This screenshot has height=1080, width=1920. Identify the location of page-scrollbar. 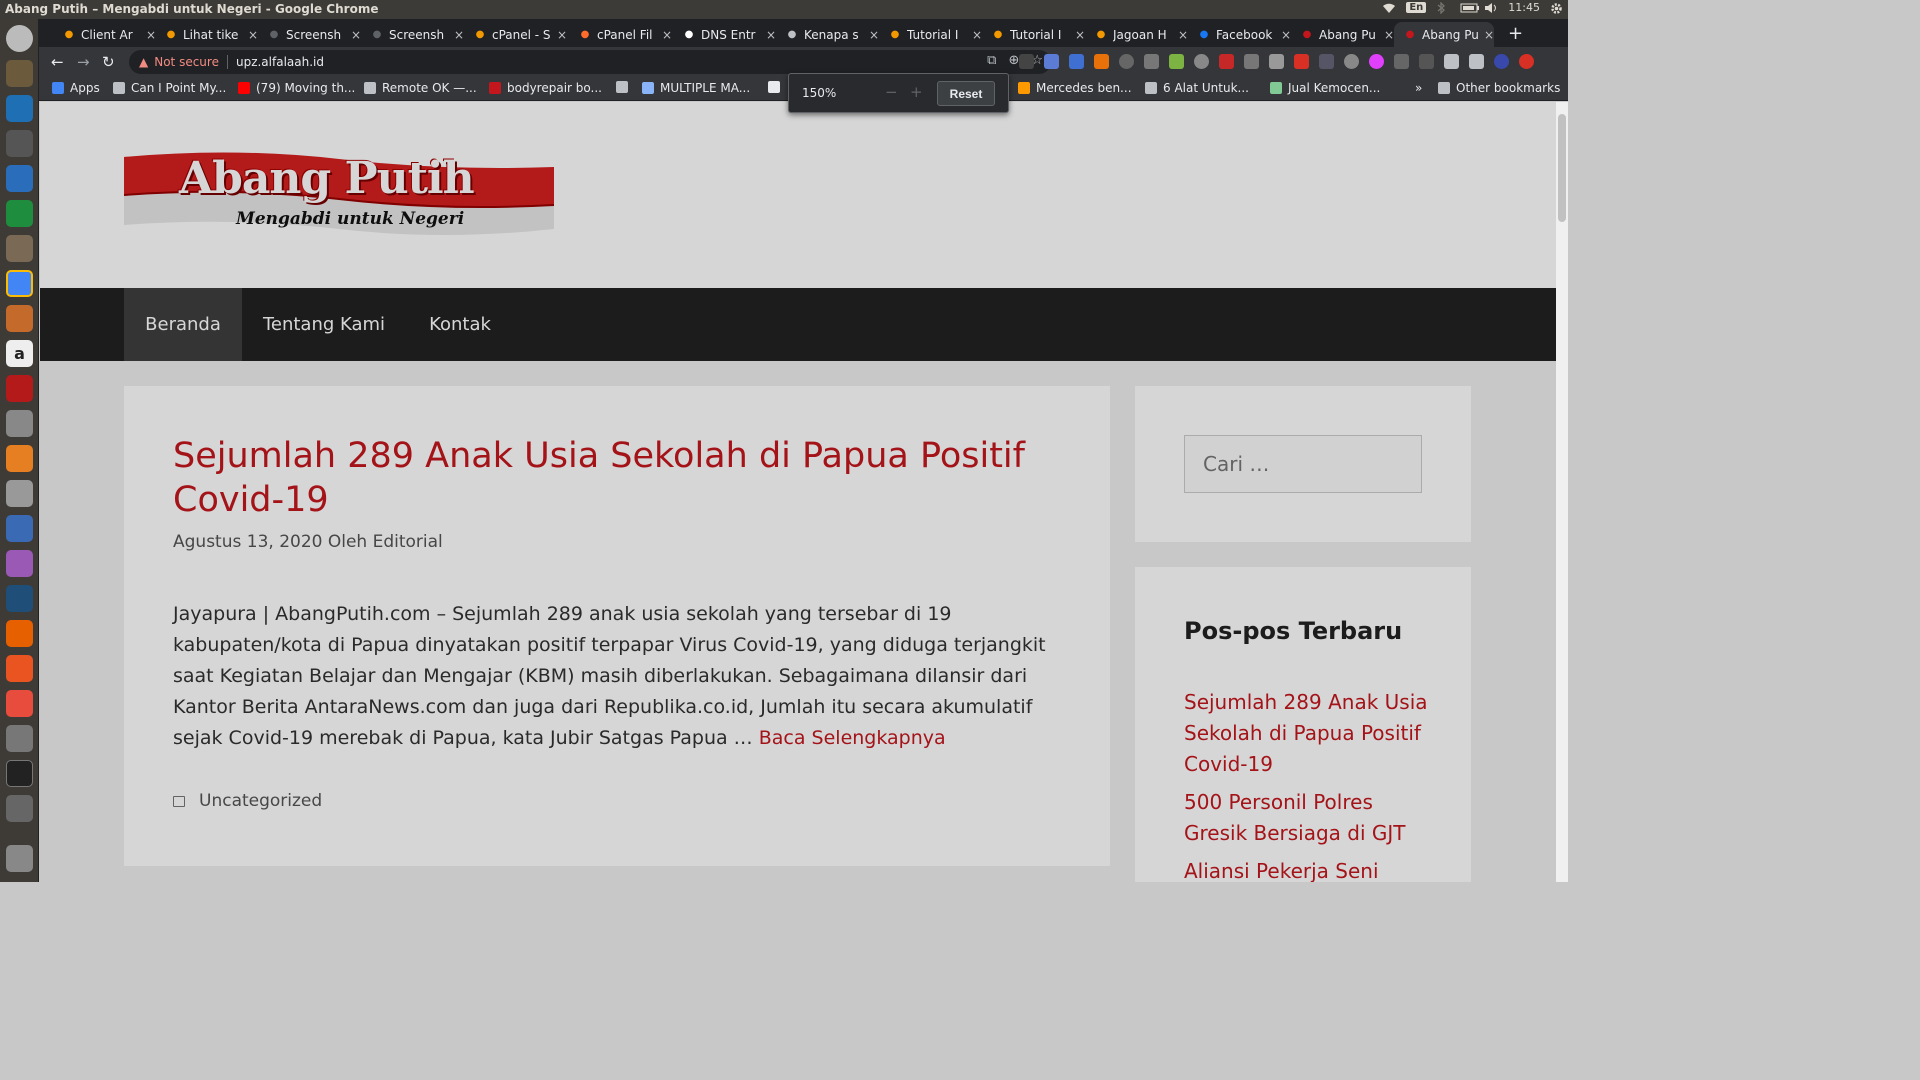
(1562, 492).